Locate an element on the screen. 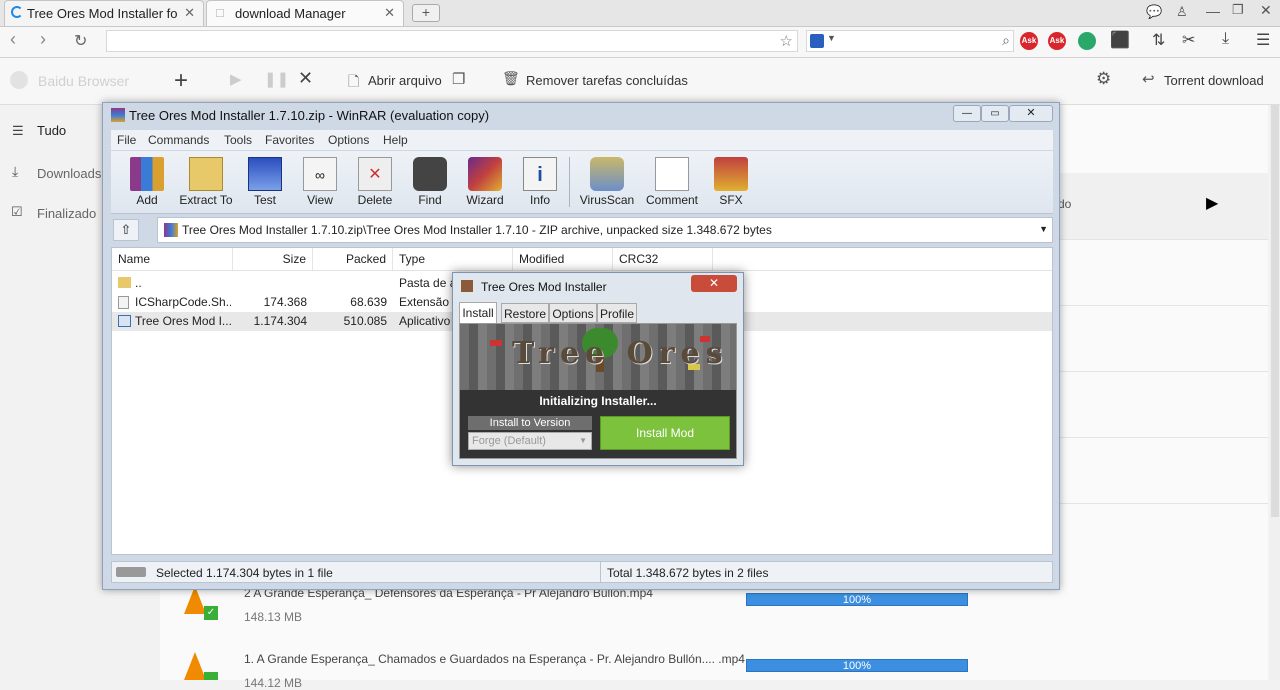  new-tab-button: + is located at coordinates (426, 13).